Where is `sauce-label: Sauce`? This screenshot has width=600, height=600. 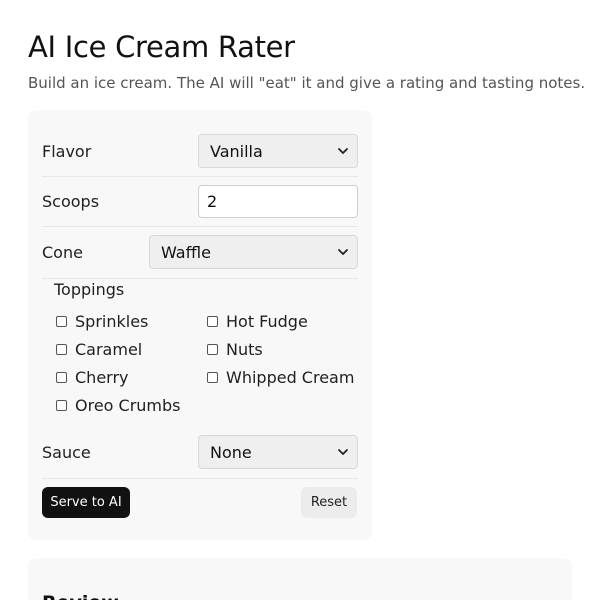 sauce-label: Sauce is located at coordinates (66, 452).